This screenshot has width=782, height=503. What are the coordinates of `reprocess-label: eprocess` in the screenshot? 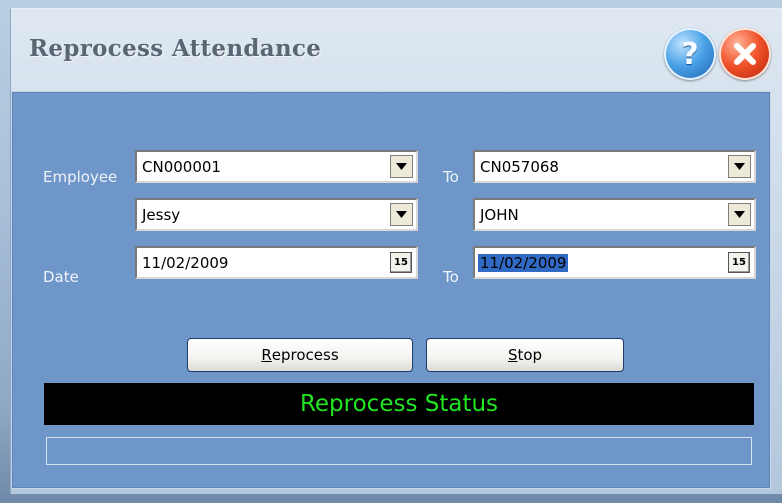 It's located at (305, 355).